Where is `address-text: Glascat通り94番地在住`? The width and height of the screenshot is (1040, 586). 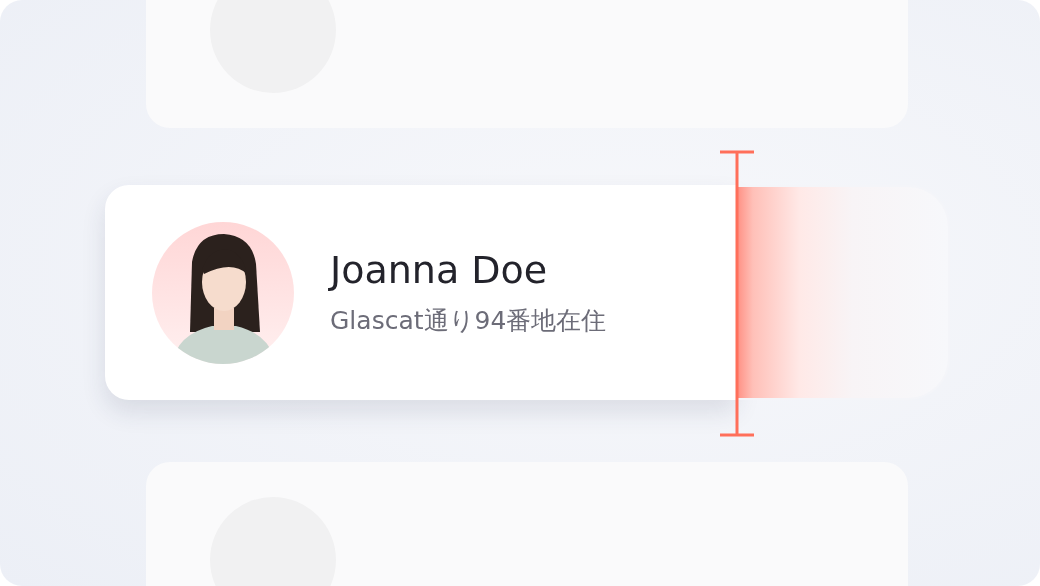 address-text: Glascat通り94番地在住 is located at coordinates (468, 321).